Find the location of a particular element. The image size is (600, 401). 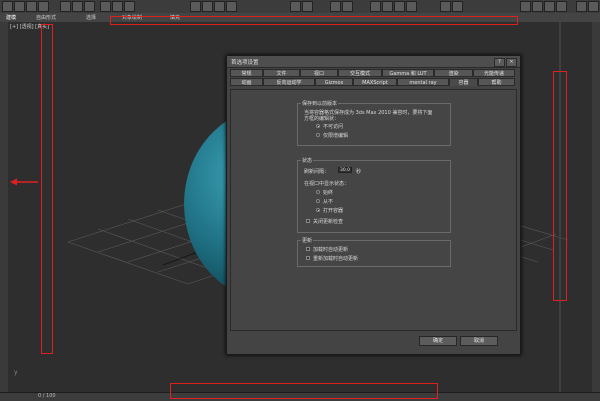

refresh-interval-spinner: 30.0 is located at coordinates (345, 170).